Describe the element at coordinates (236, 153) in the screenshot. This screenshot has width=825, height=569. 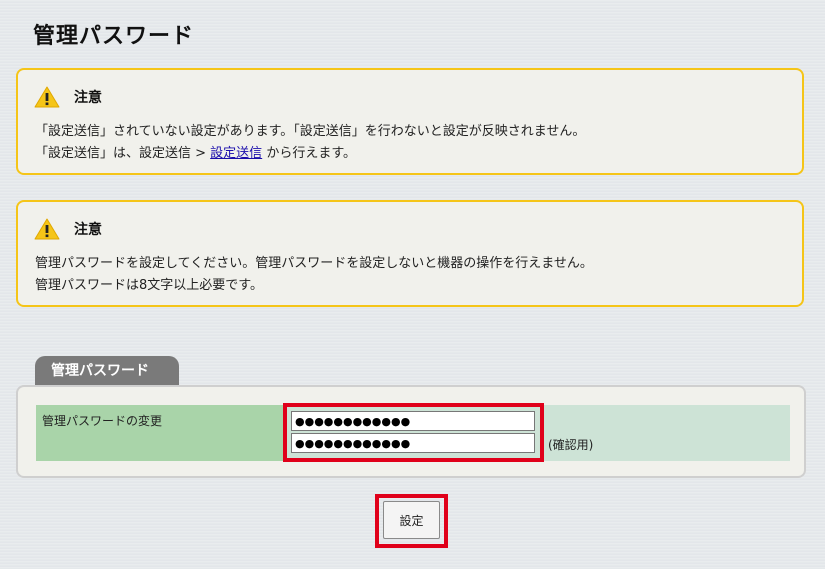
I see `send-settings-link: 設定送信` at that location.